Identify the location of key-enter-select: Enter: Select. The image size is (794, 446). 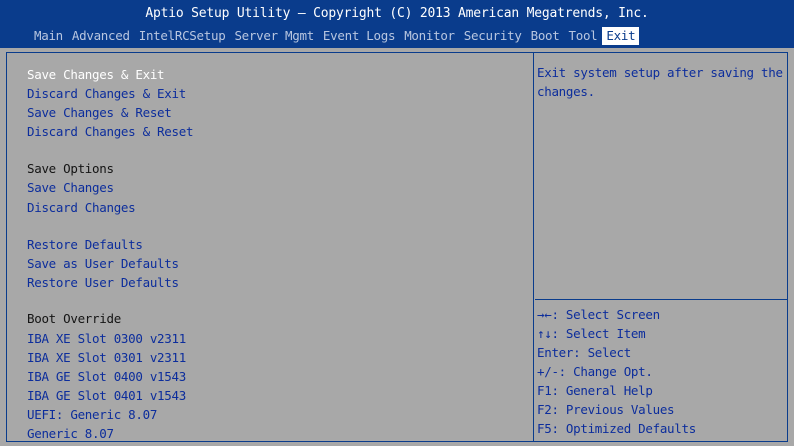
(584, 352).